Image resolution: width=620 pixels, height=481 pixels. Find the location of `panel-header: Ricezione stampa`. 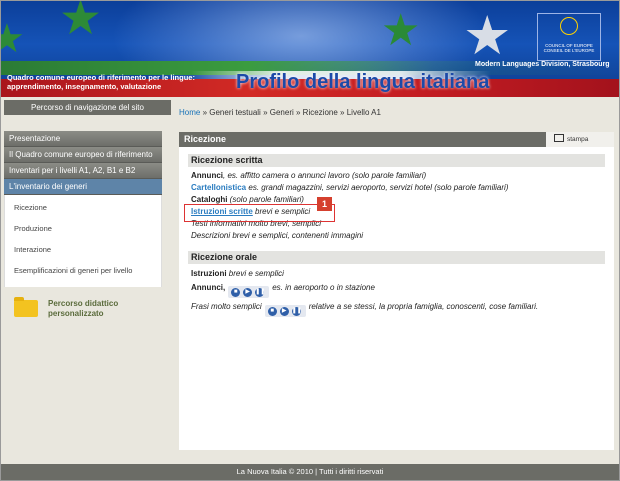

panel-header: Ricezione stampa is located at coordinates (396, 139).